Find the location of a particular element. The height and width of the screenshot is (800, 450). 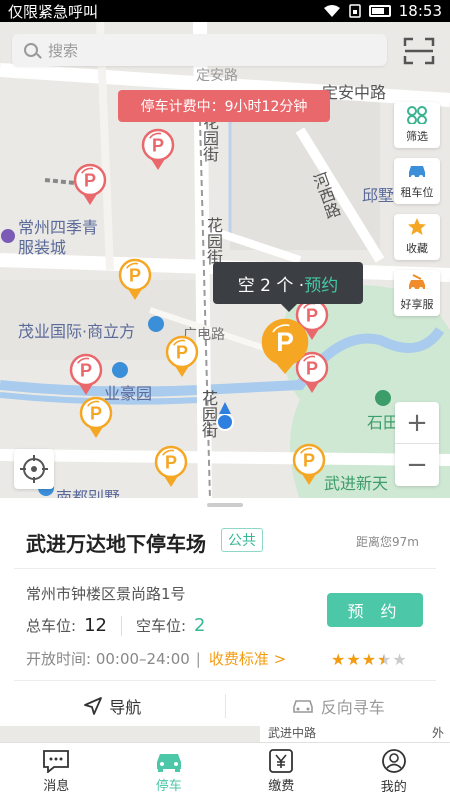

wifi-icon is located at coordinates (331, 11).